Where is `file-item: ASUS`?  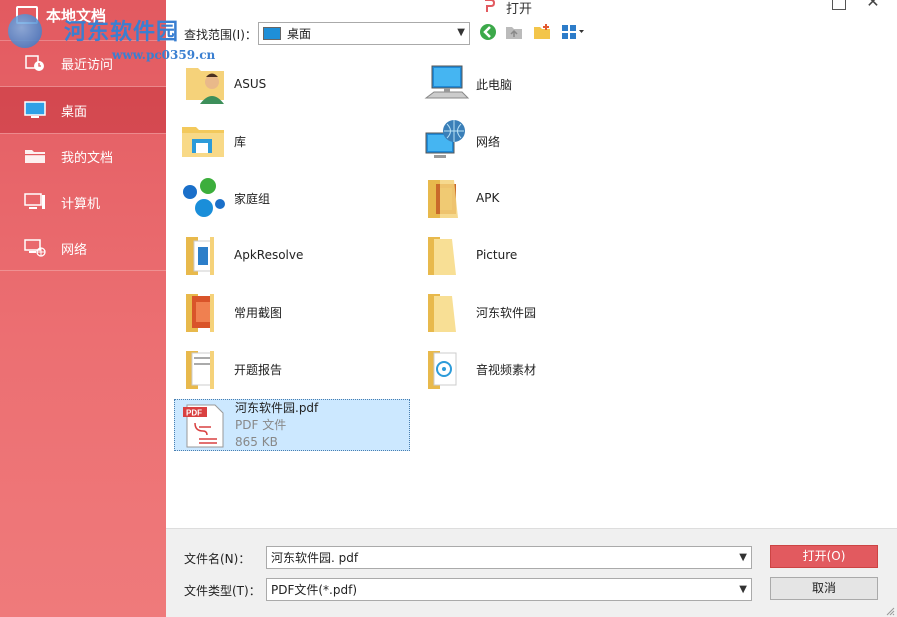
file-item: ASUS is located at coordinates (292, 84).